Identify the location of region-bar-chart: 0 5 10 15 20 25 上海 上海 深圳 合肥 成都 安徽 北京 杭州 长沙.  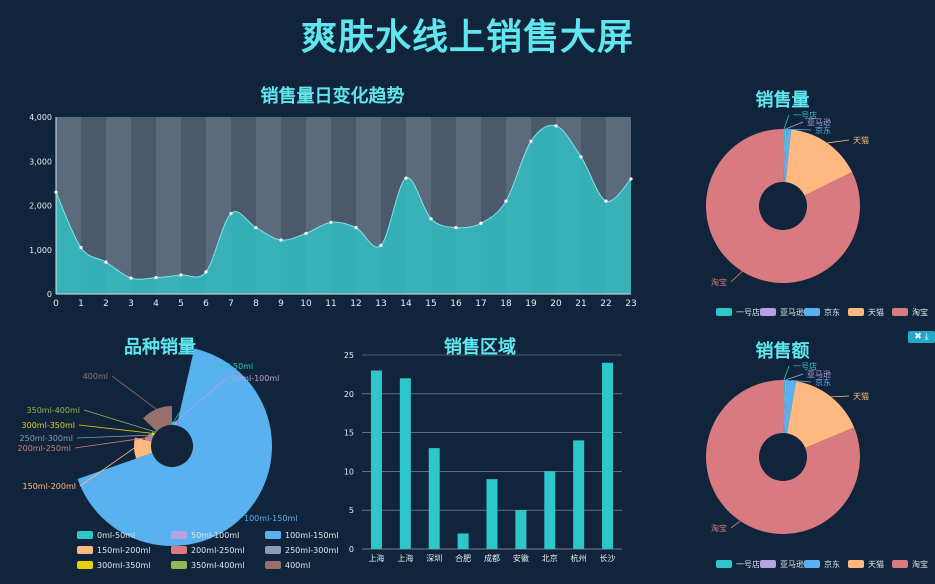
(483, 457).